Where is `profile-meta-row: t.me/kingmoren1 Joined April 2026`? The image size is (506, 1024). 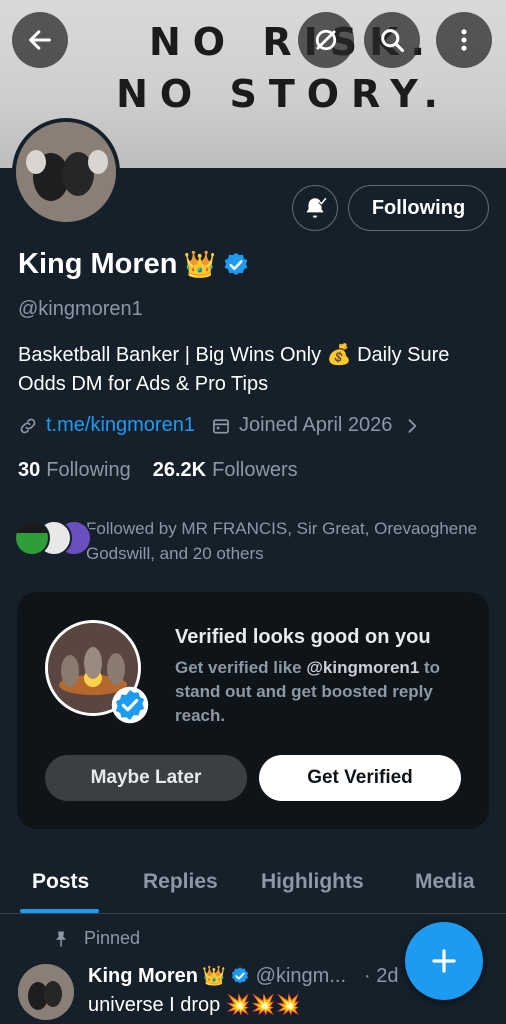
profile-meta-row: t.me/kingmoren1 Joined April 2026 is located at coordinates (220, 425).